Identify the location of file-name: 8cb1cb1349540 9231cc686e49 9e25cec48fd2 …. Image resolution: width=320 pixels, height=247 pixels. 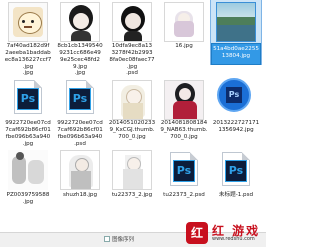
(80, 56).